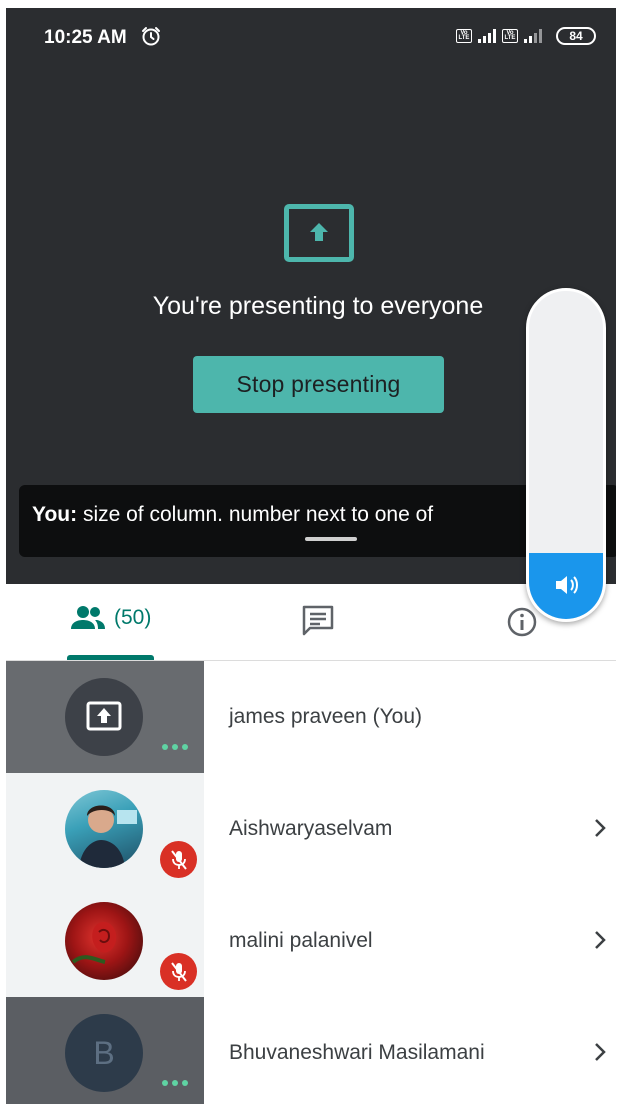 The image size is (624, 1104). Describe the element at coordinates (85, 37) in the screenshot. I see `status-time: 10:25 AM` at that location.